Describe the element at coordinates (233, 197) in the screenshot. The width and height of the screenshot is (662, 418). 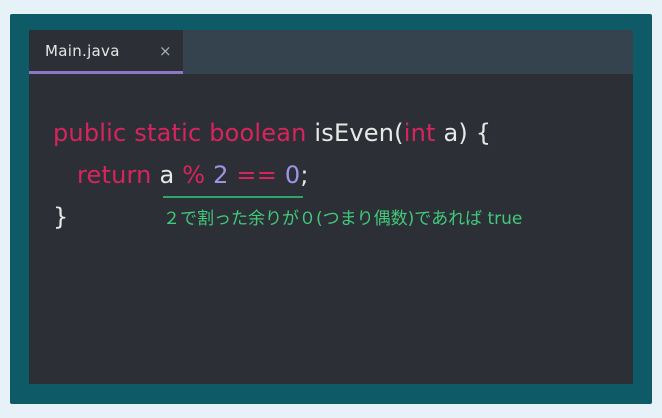
I see `highlight-underline` at that location.